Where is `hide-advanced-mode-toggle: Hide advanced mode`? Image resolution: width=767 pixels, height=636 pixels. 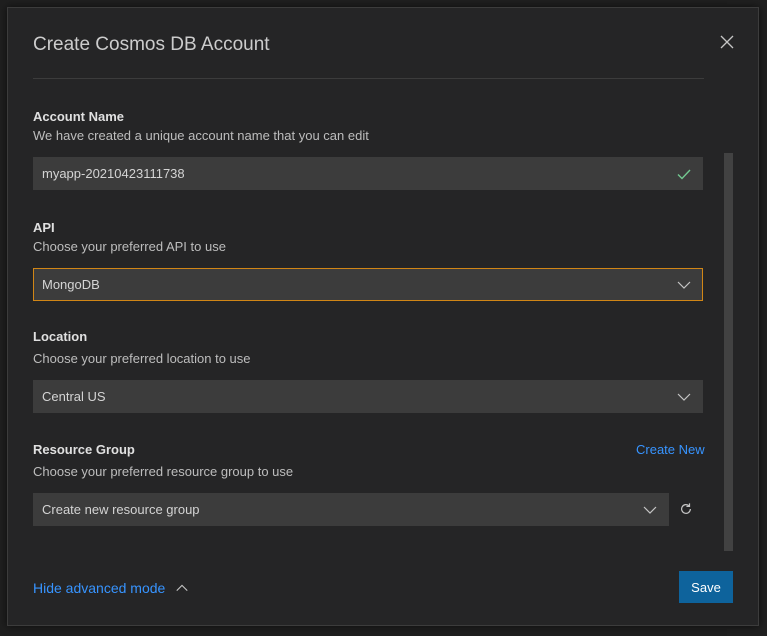 hide-advanced-mode-toggle: Hide advanced mode is located at coordinates (111, 588).